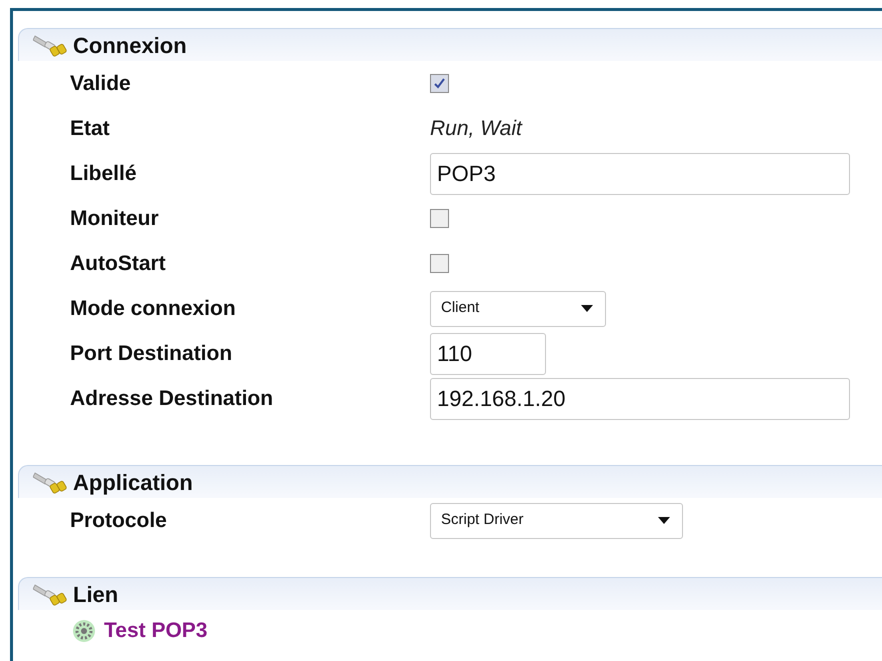 The image size is (882, 661). Describe the element at coordinates (130, 46) in the screenshot. I see `section-title: Connexion` at that location.